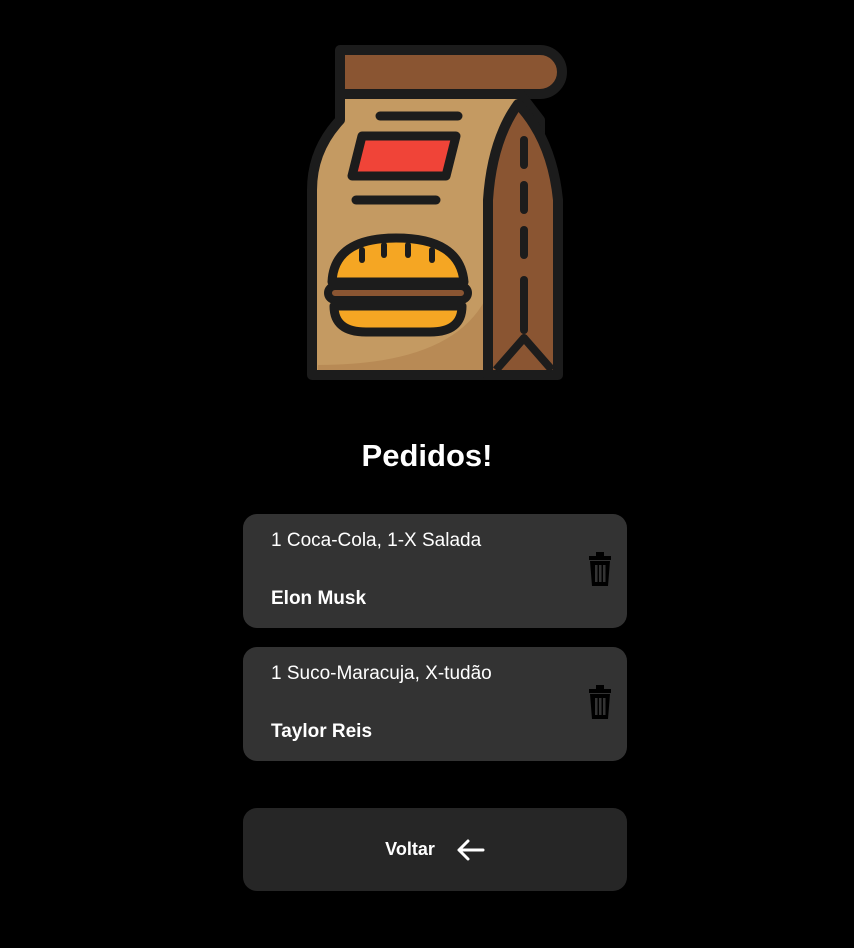 This screenshot has height=948, width=854. I want to click on back-button-label: Voltar, so click(410, 849).